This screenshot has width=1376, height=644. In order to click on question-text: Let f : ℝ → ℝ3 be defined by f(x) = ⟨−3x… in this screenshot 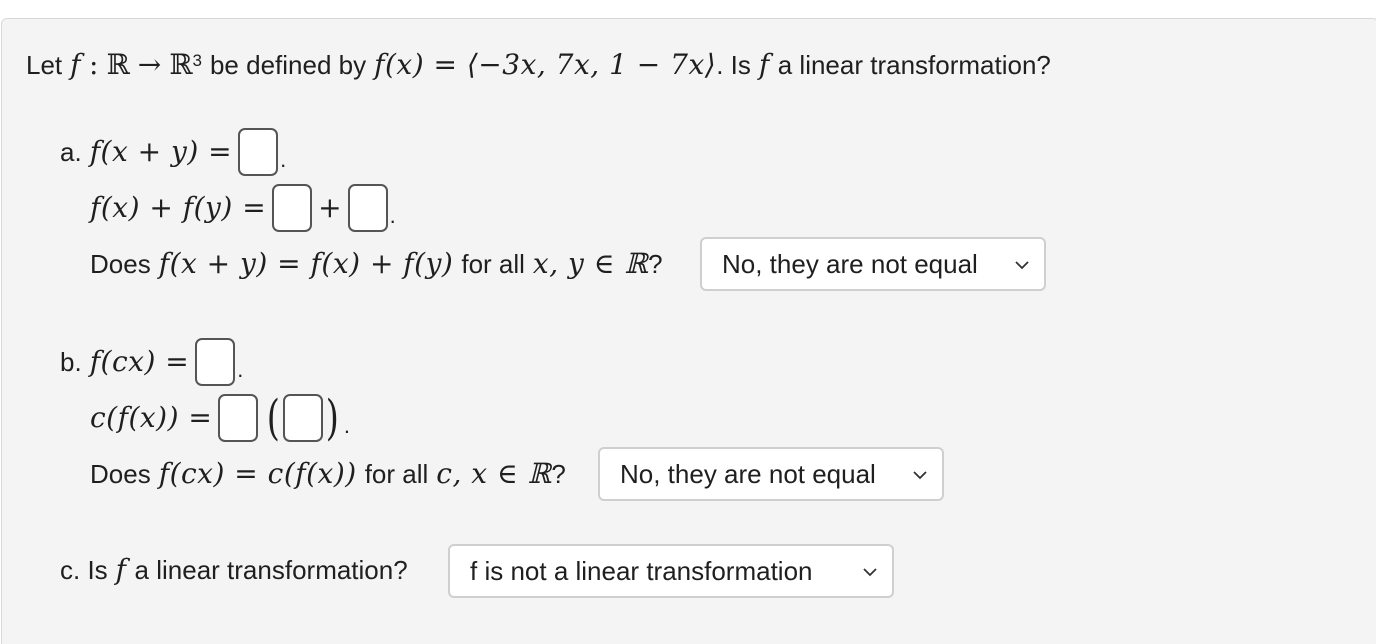, I will do `click(538, 65)`.